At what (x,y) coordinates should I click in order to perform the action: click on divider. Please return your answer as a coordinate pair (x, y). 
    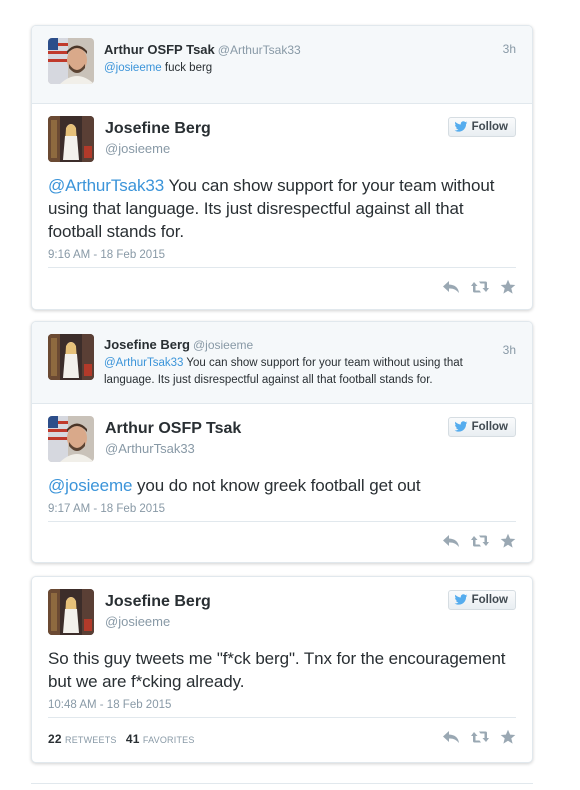
    Looking at the image, I should click on (282, 783).